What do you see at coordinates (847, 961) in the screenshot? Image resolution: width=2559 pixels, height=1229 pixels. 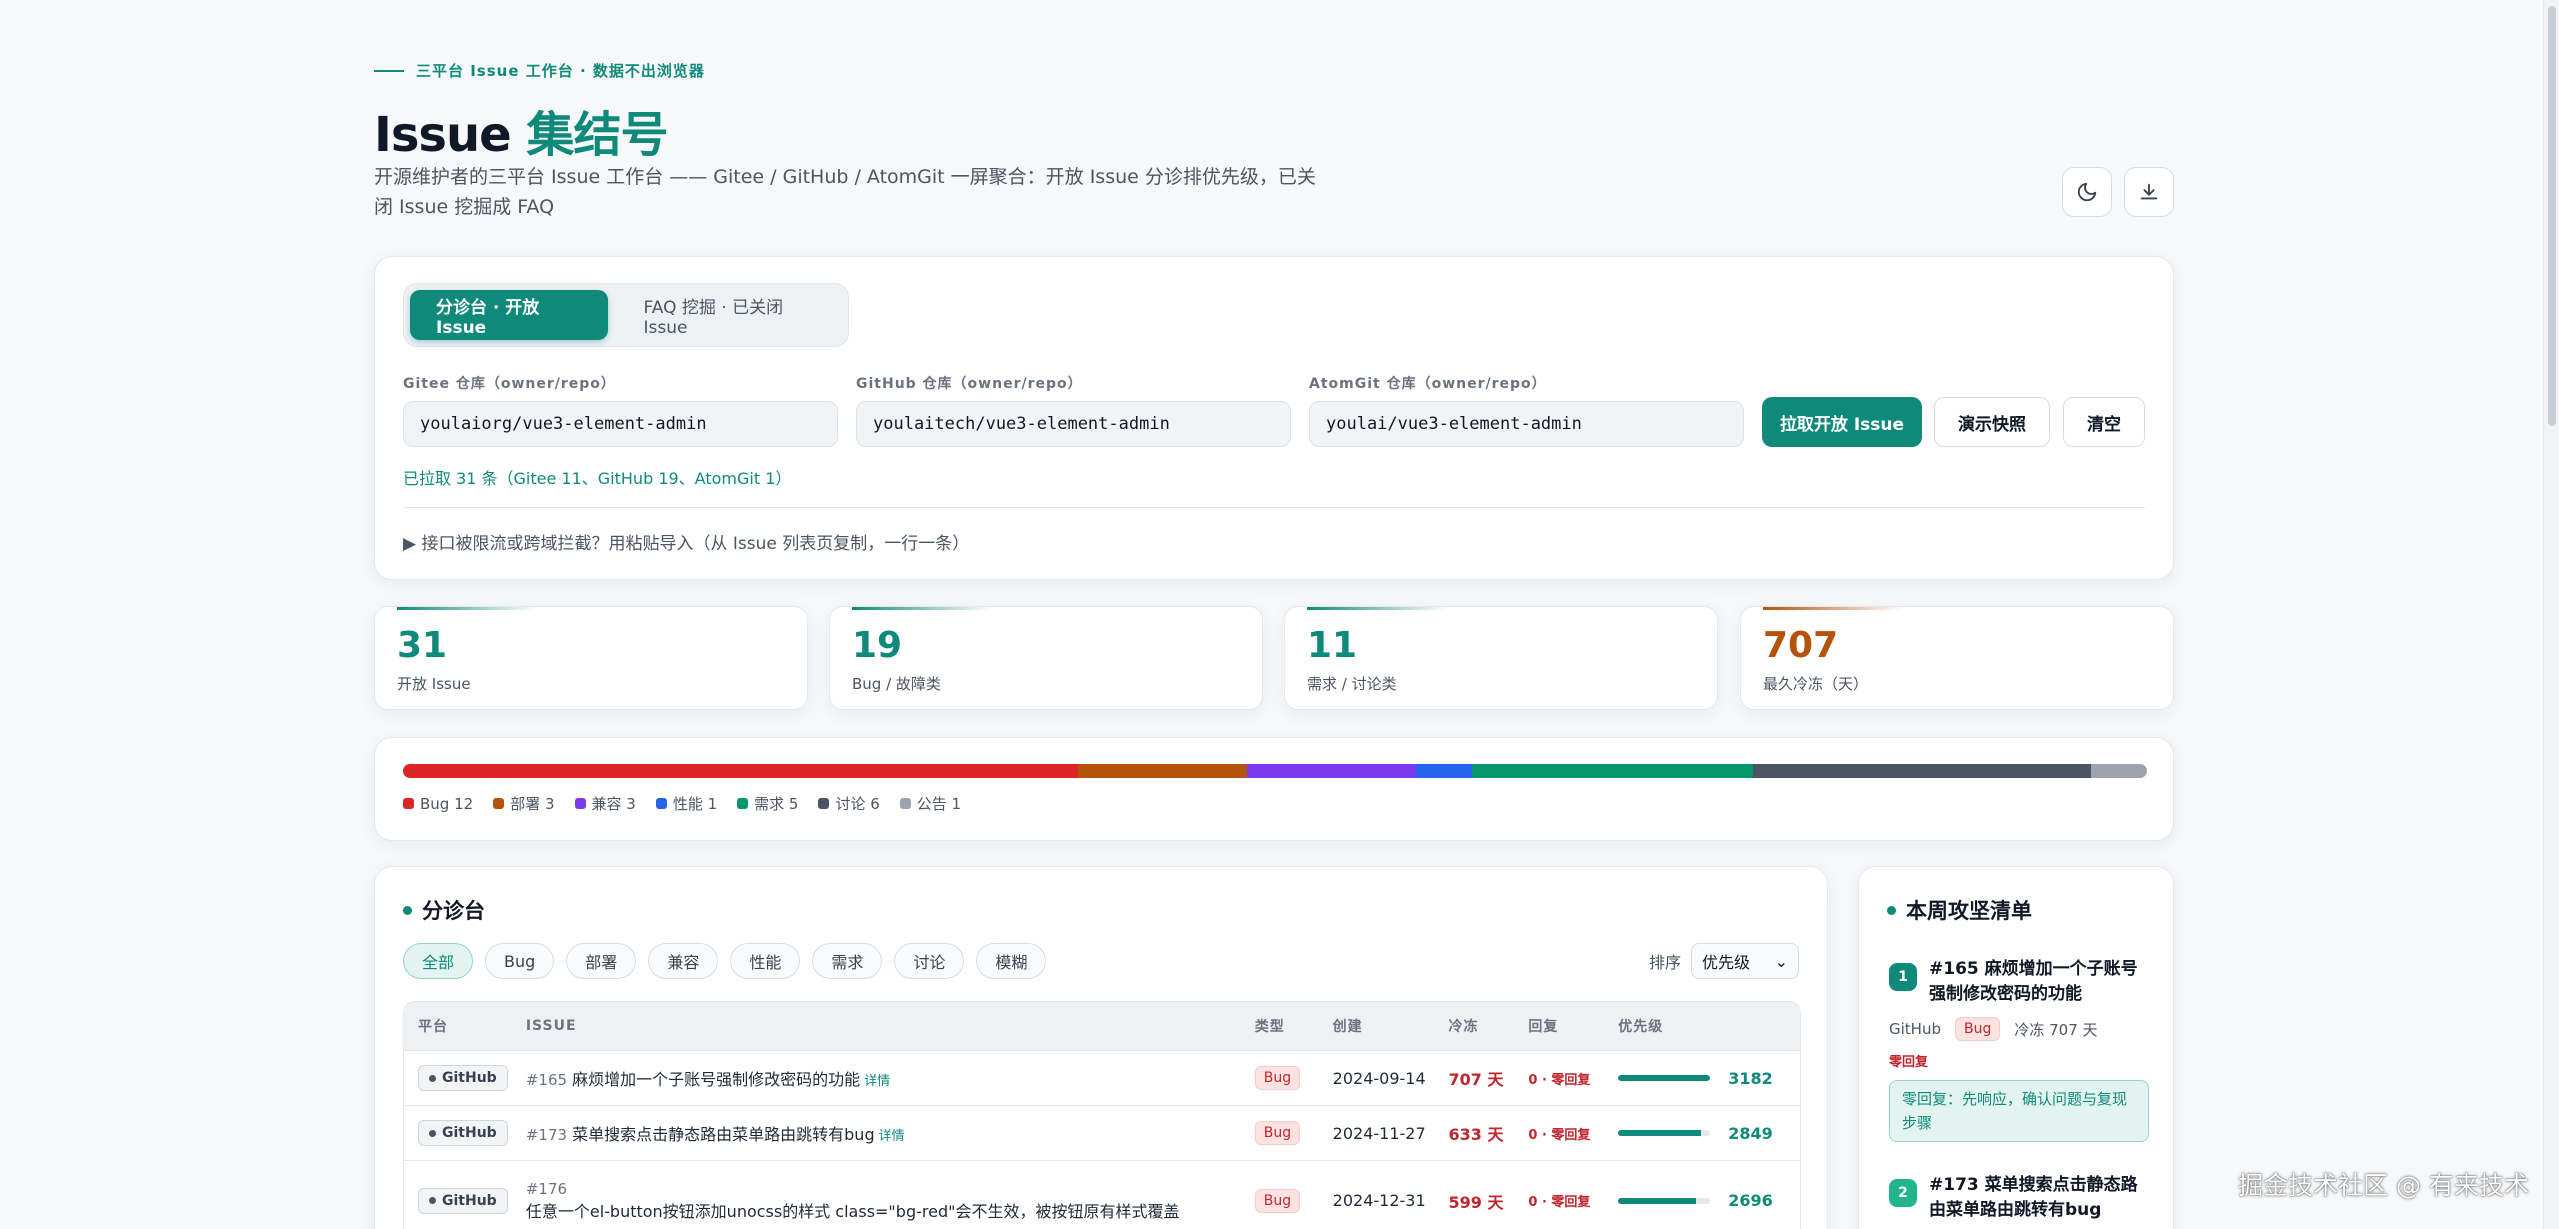 I see `filter-chip-request: 需求` at bounding box center [847, 961].